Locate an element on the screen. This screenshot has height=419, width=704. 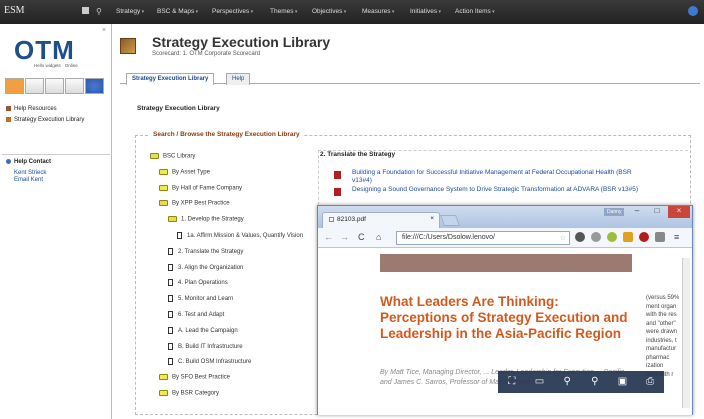
side-text-line: pharmac is located at coordinates (658, 357).